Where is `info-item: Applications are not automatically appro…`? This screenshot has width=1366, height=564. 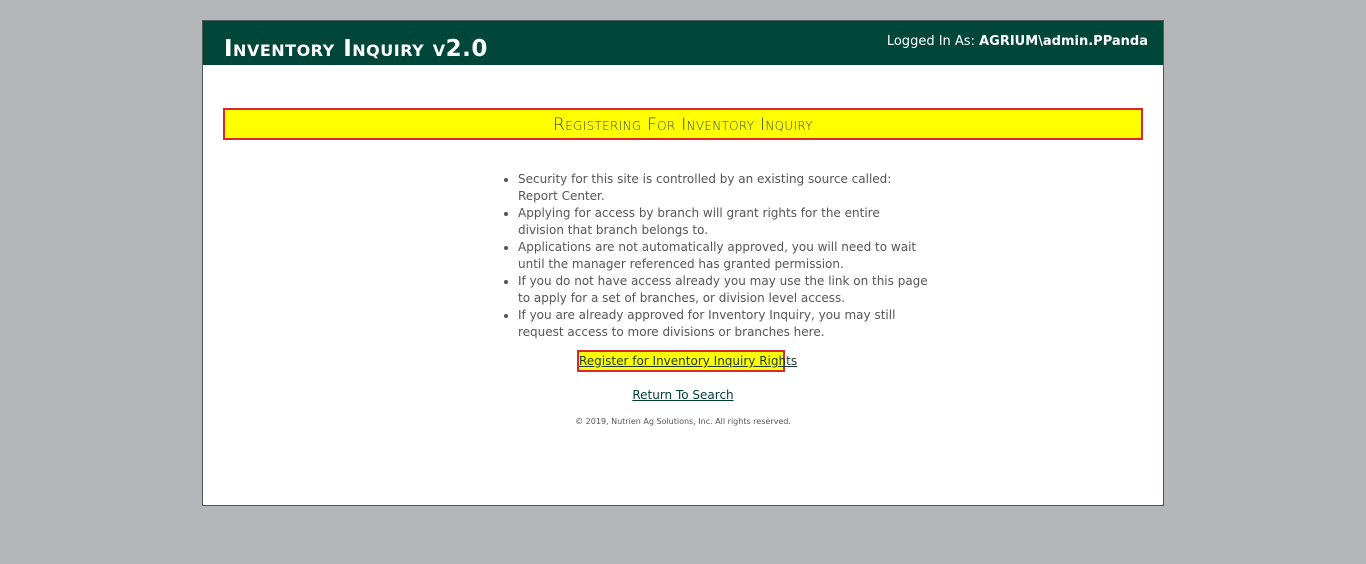
info-item: Applications are not automatically appro… is located at coordinates (723, 256).